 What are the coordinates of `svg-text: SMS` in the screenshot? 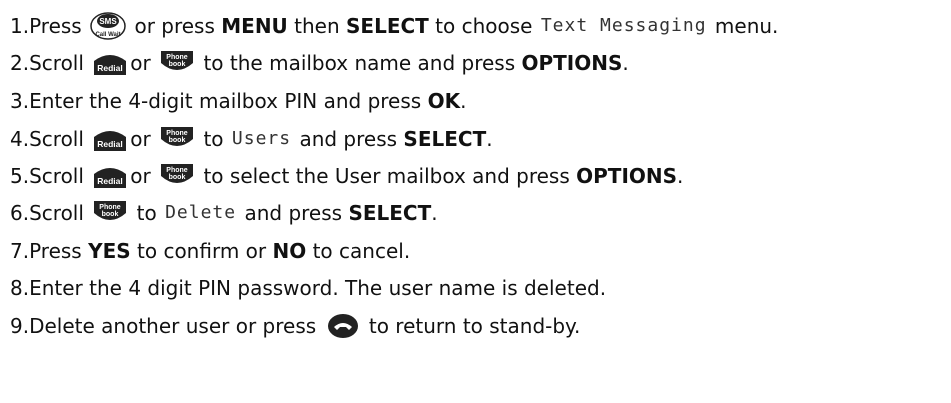 It's located at (108, 21).